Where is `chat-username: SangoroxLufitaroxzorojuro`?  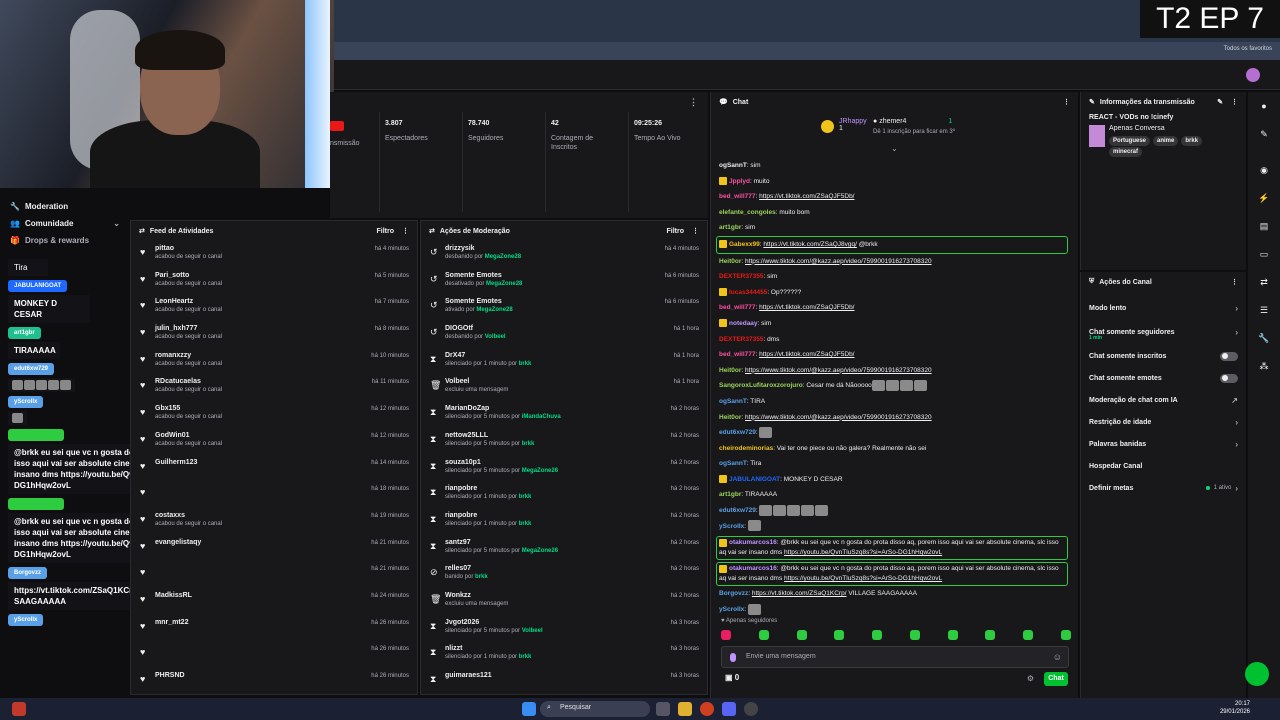
chat-username: SangoroxLufitaroxzorojuro is located at coordinates (761, 385).